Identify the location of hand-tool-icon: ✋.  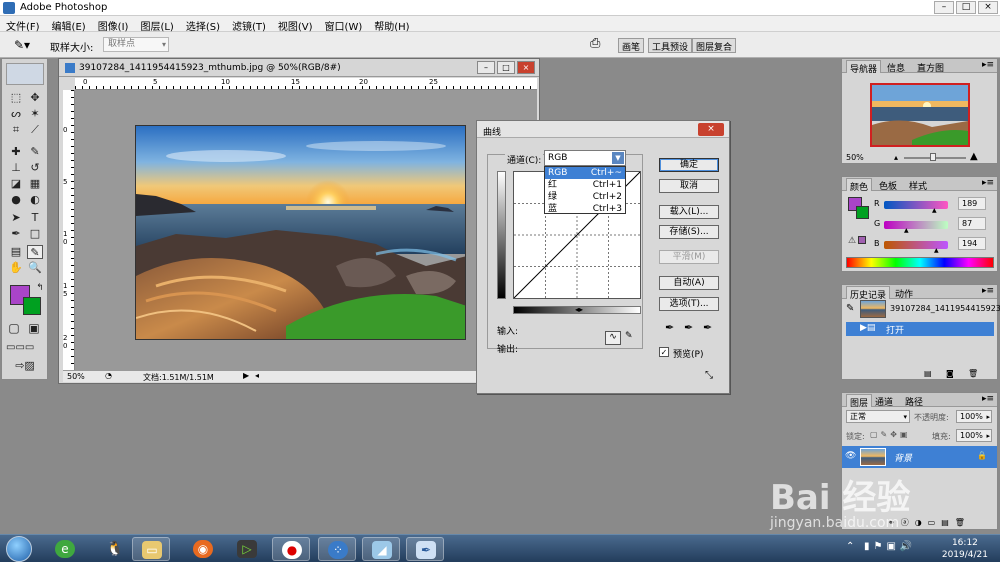
(16, 268).